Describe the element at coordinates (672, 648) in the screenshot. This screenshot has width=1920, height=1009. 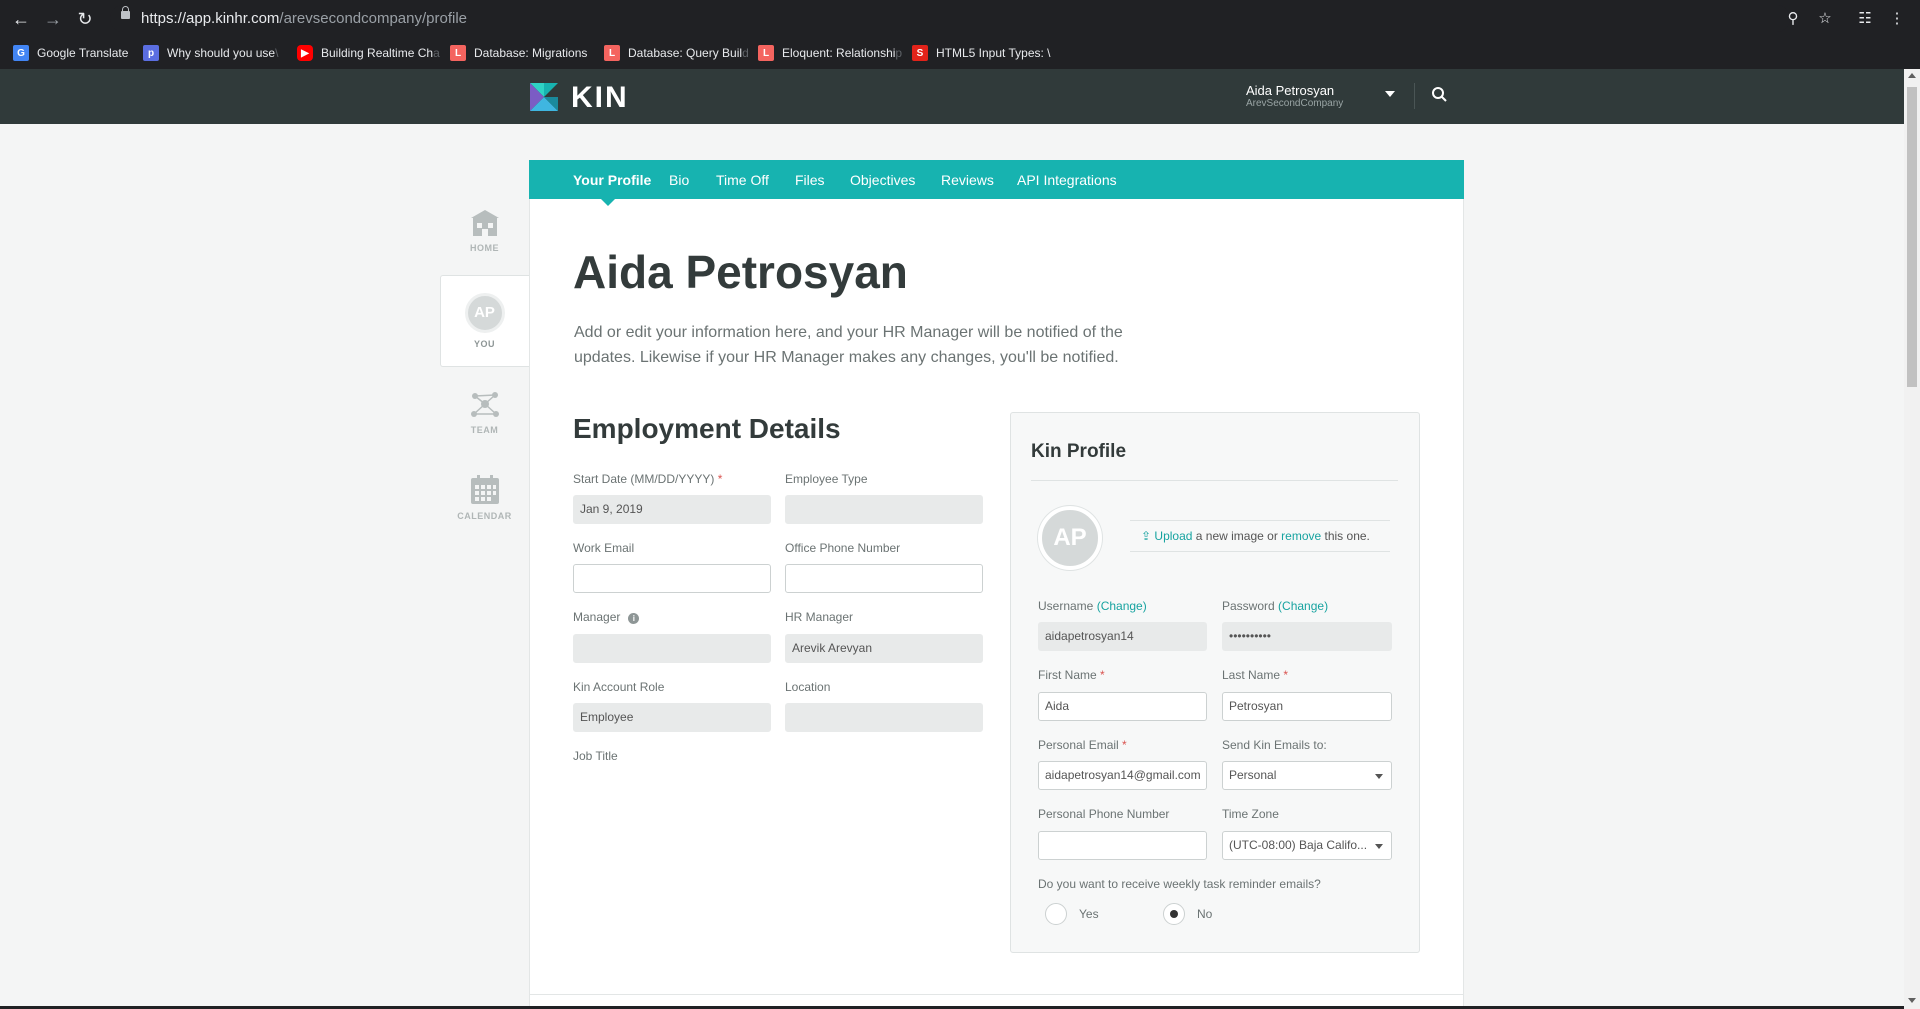
I see `manager-field` at that location.